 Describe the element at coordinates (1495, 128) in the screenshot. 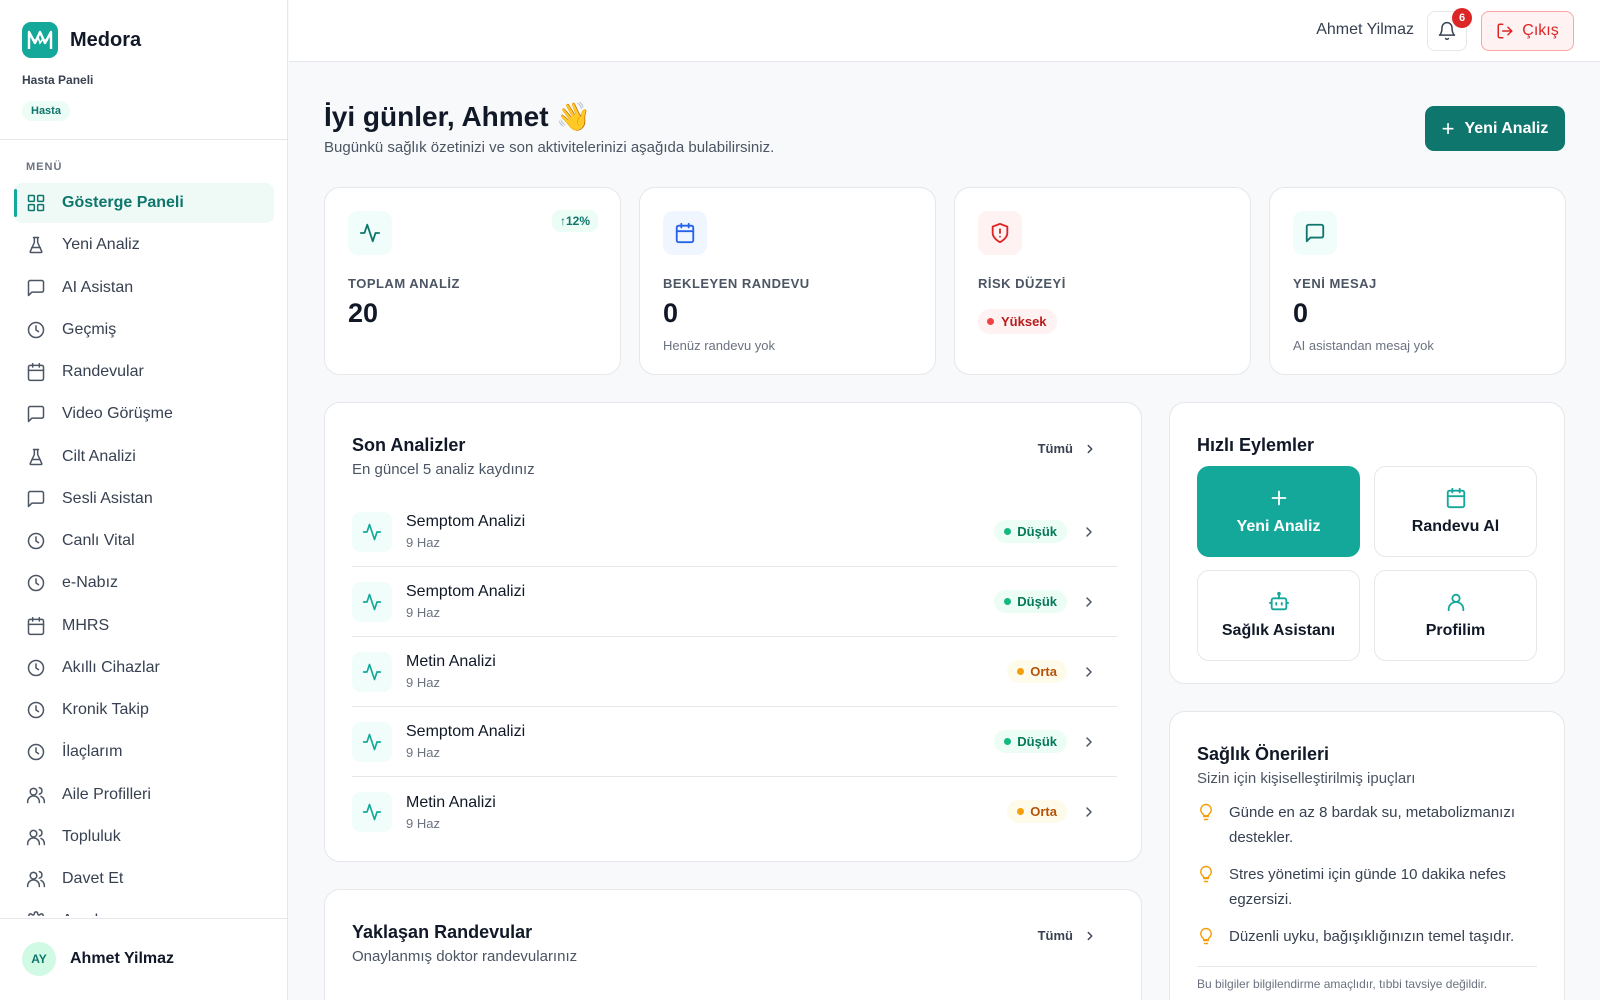

I see `new-analysis-button: + Yeni Analiz` at that location.